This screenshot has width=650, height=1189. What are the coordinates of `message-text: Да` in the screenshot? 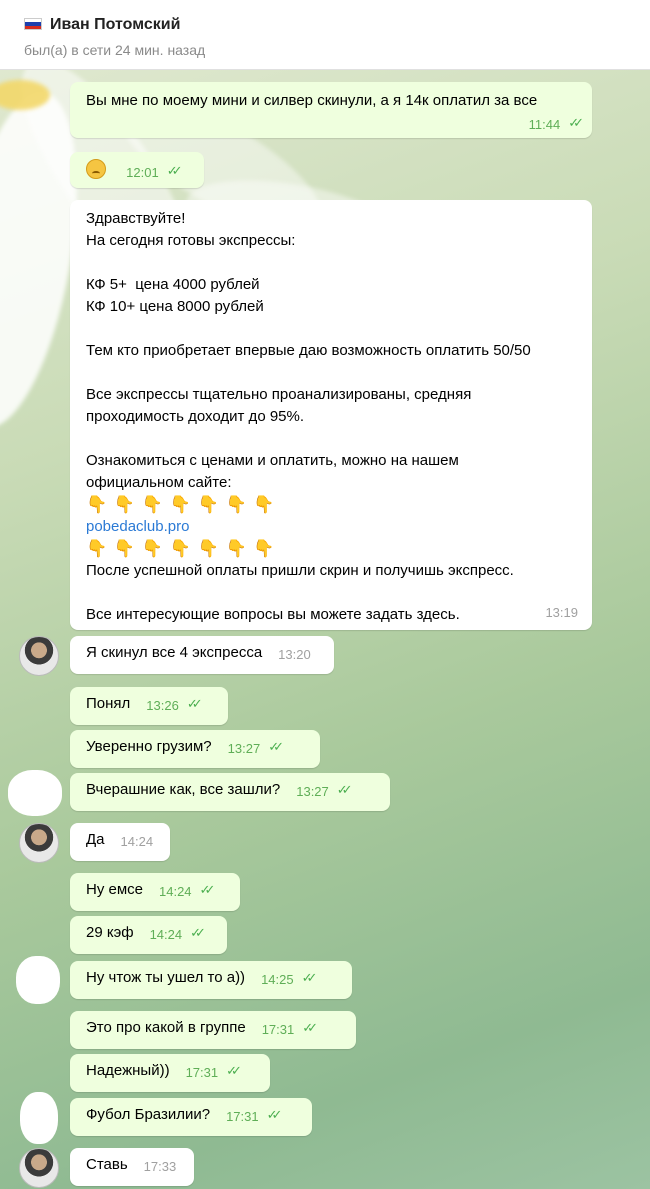 It's located at (95, 839).